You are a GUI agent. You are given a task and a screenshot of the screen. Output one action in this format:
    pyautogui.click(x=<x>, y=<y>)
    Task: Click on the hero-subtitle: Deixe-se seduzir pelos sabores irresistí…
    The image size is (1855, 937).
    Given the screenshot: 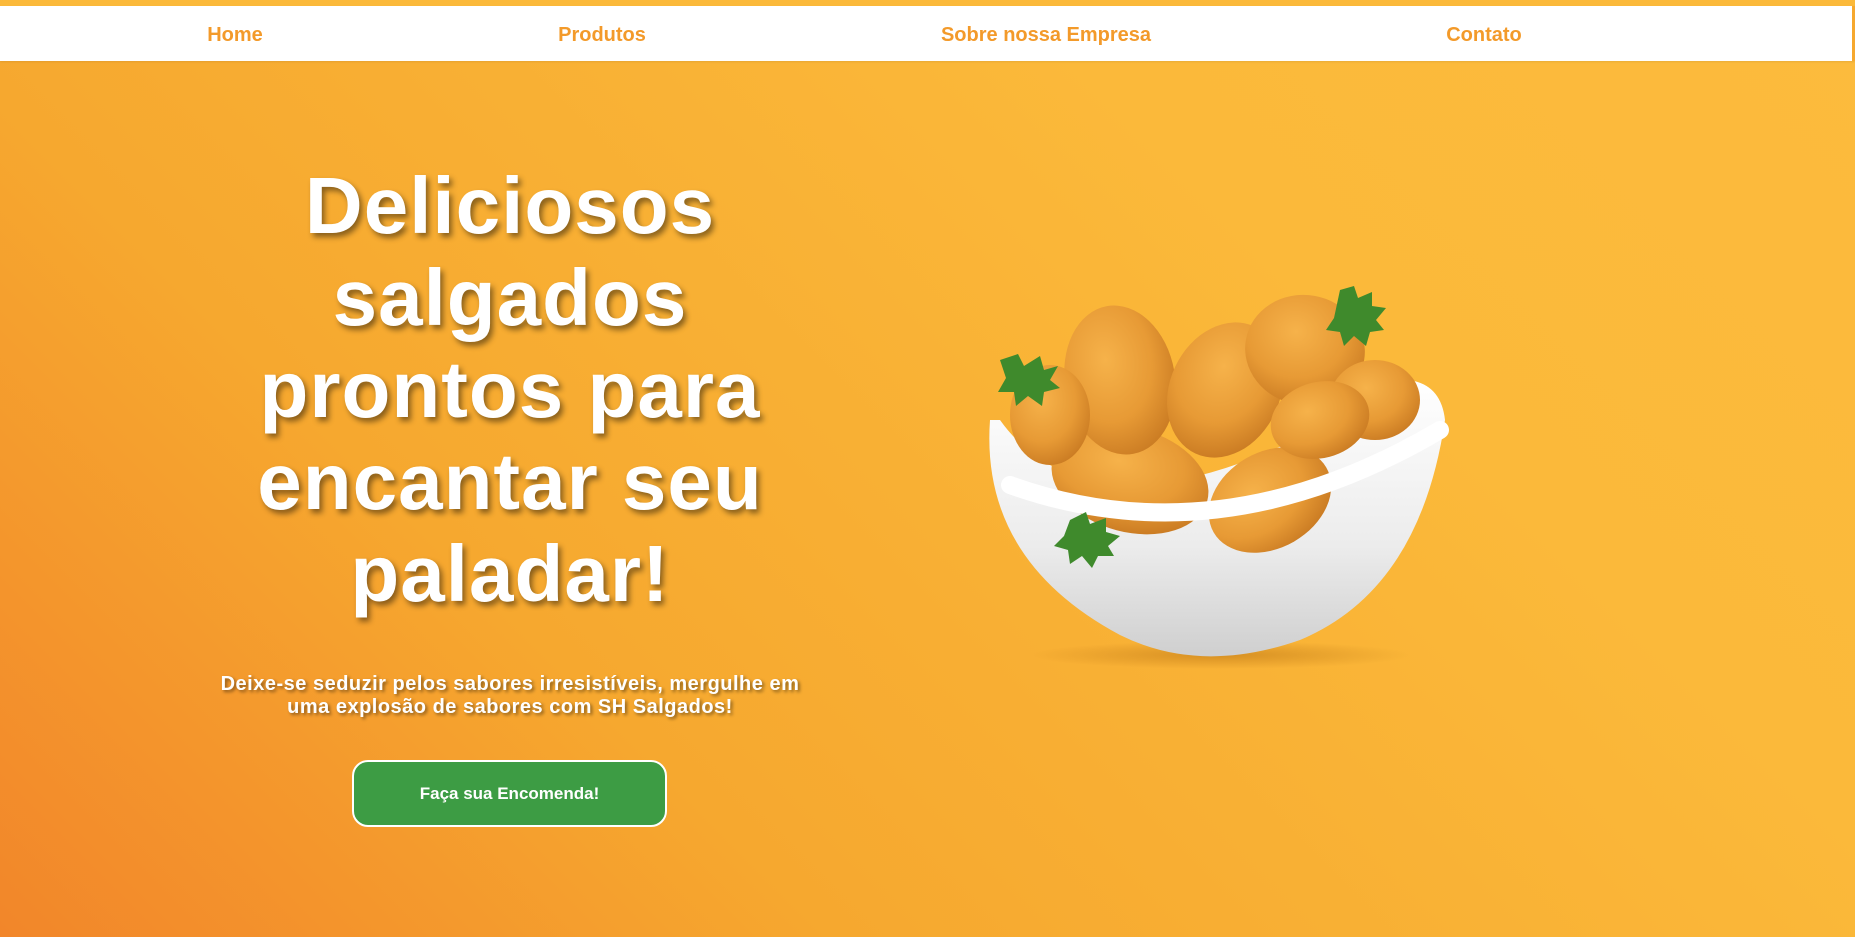 What is the action you would take?
    pyautogui.click(x=510, y=695)
    